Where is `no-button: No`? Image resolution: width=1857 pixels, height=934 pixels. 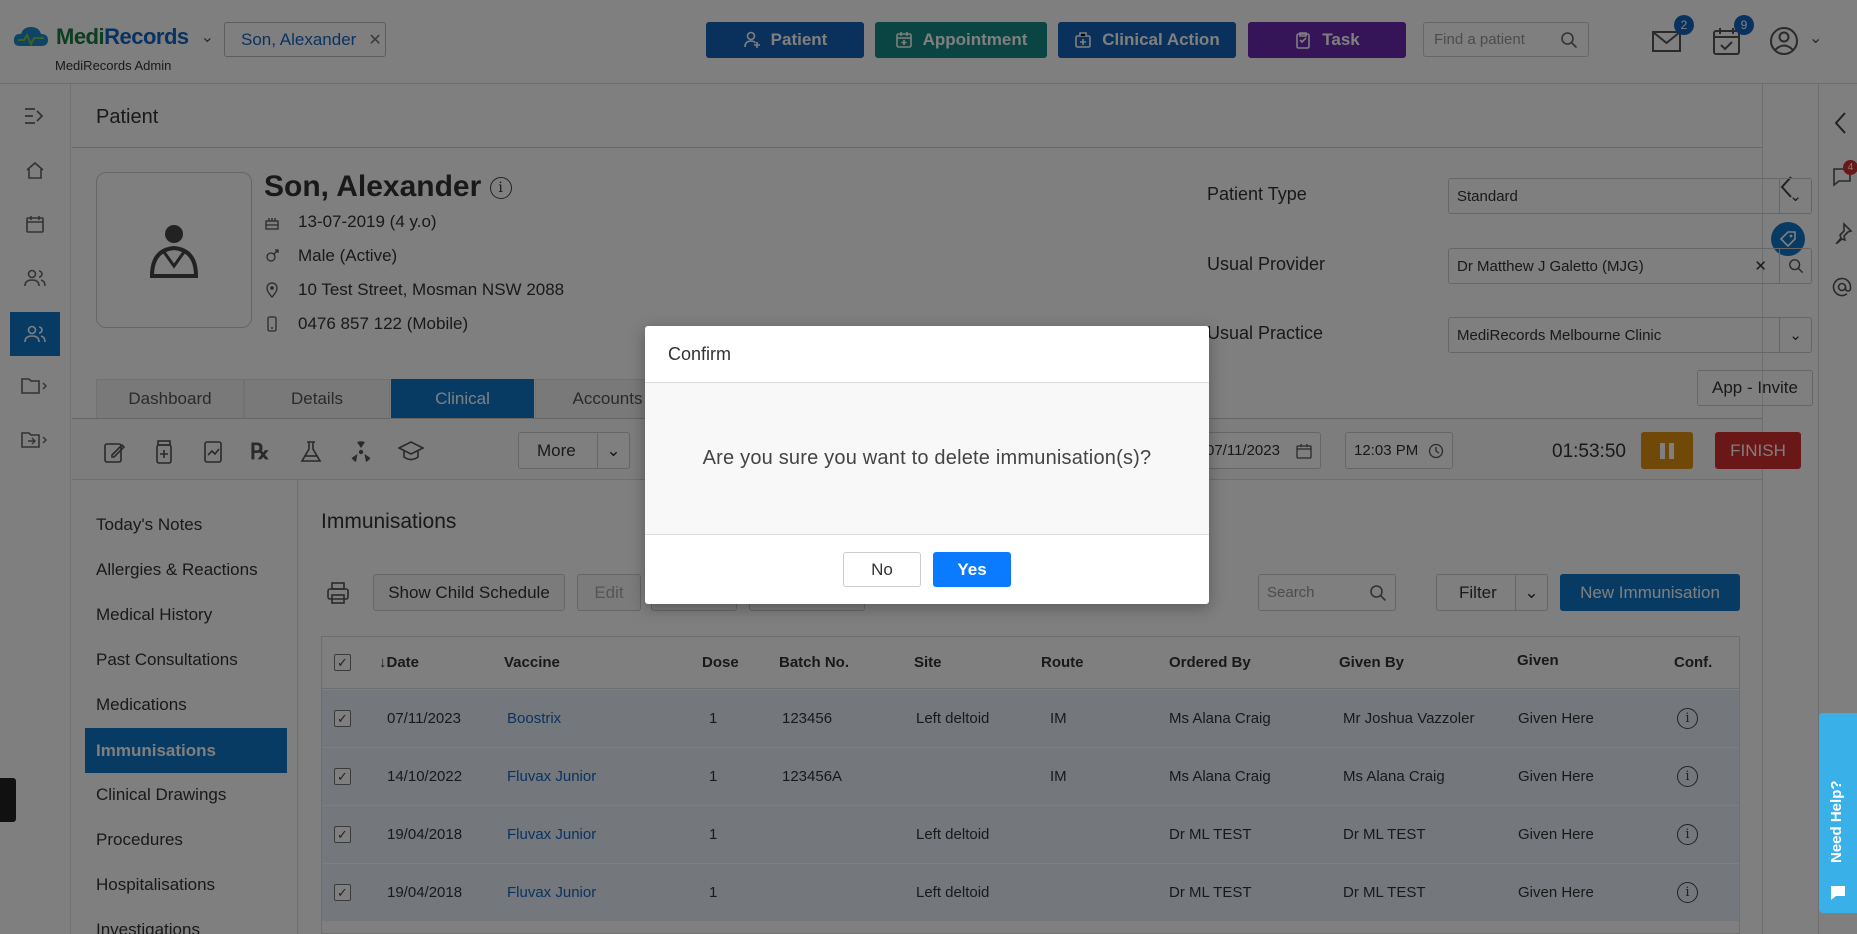
no-button: No is located at coordinates (882, 569).